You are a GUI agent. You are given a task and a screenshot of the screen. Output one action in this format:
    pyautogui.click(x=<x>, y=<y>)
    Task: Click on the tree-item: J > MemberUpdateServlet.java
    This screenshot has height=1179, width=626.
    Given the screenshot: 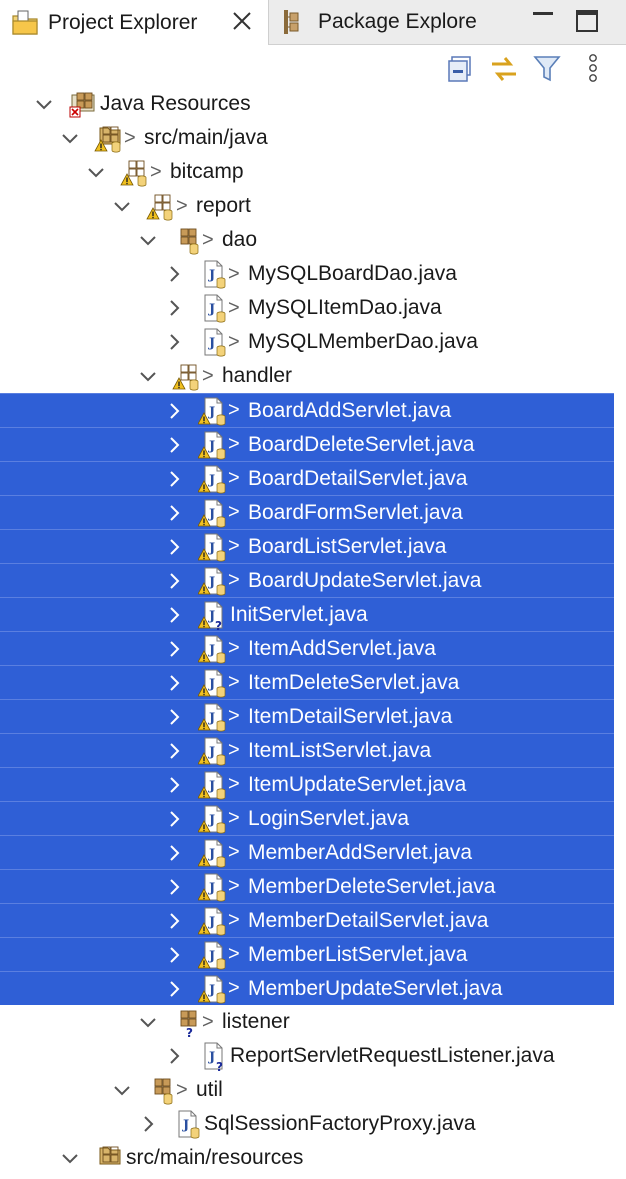 What is the action you would take?
    pyautogui.click(x=307, y=988)
    